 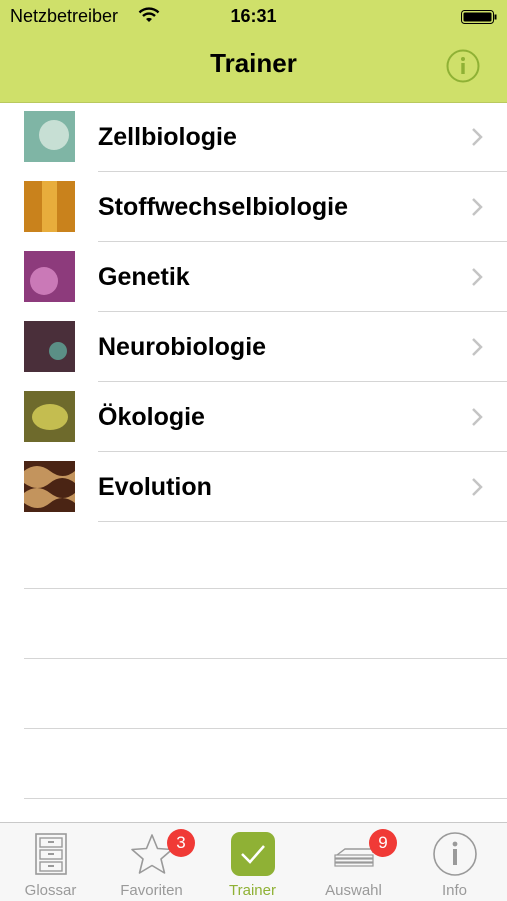 I want to click on status-bar: Netzbetreiber 16:31, so click(x=253, y=17).